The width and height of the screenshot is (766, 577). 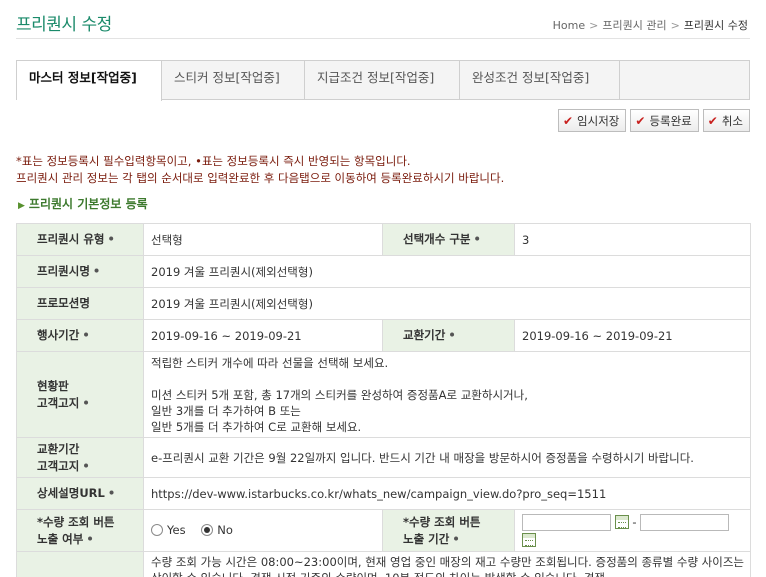 I want to click on form-row-name: 프리퀀시명 • 2019 겨울 프리퀀시(제외선택형), so click(x=383, y=271).